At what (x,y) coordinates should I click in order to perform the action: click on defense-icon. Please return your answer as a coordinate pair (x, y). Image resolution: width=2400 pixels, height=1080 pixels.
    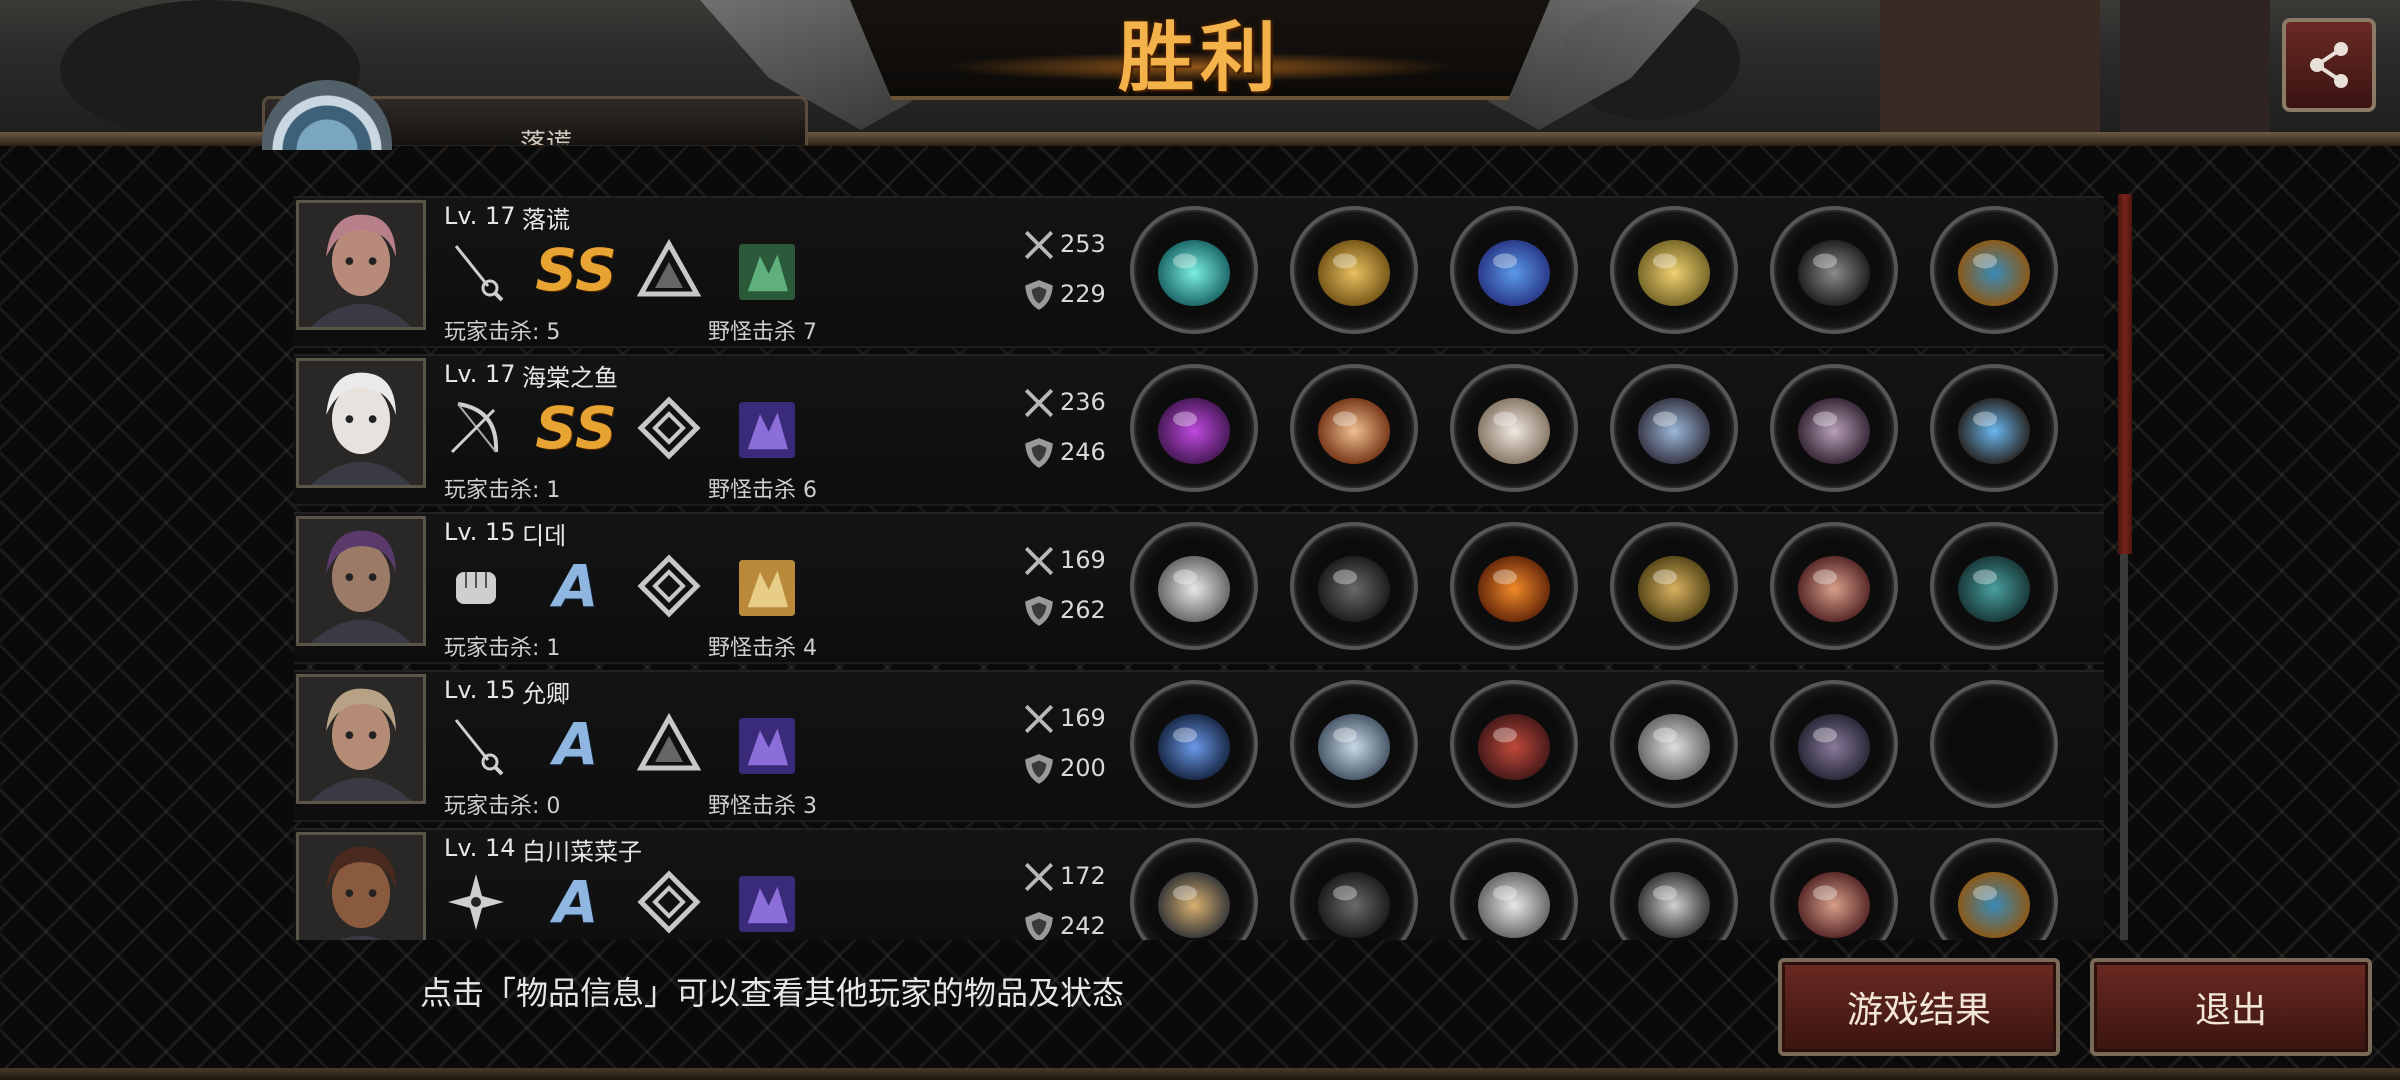
    Looking at the image, I should click on (1039, 453).